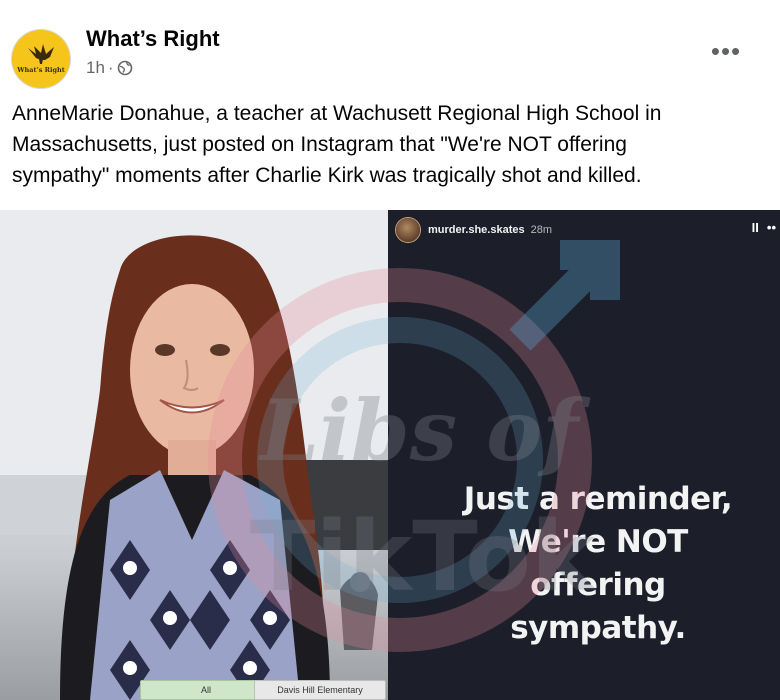  What do you see at coordinates (584, 230) in the screenshot?
I see `story-header: murder.she.skates 28m` at bounding box center [584, 230].